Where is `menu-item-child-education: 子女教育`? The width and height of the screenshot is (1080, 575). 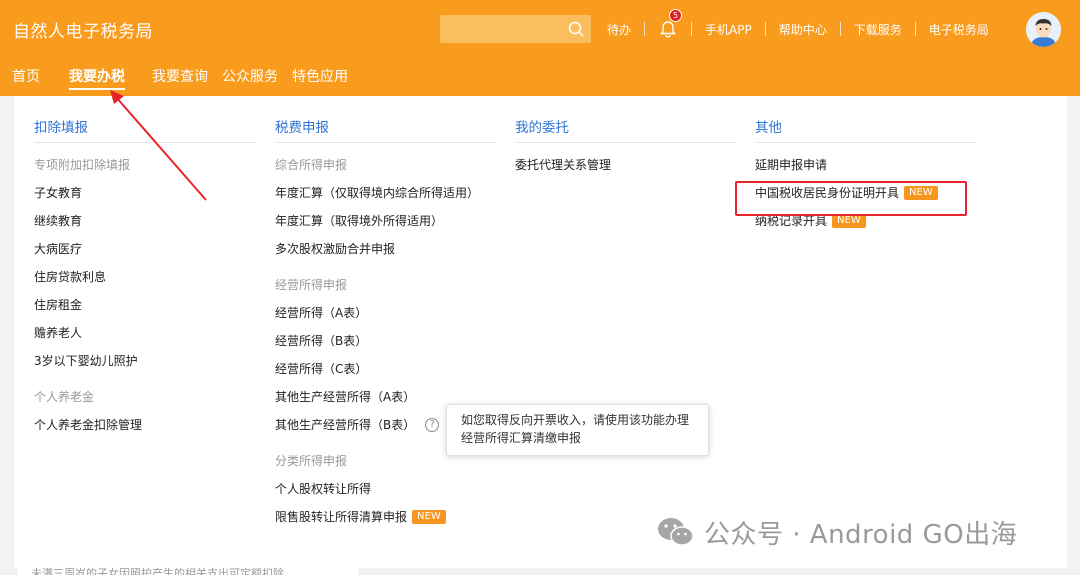 menu-item-child-education: 子女教育 is located at coordinates (145, 193).